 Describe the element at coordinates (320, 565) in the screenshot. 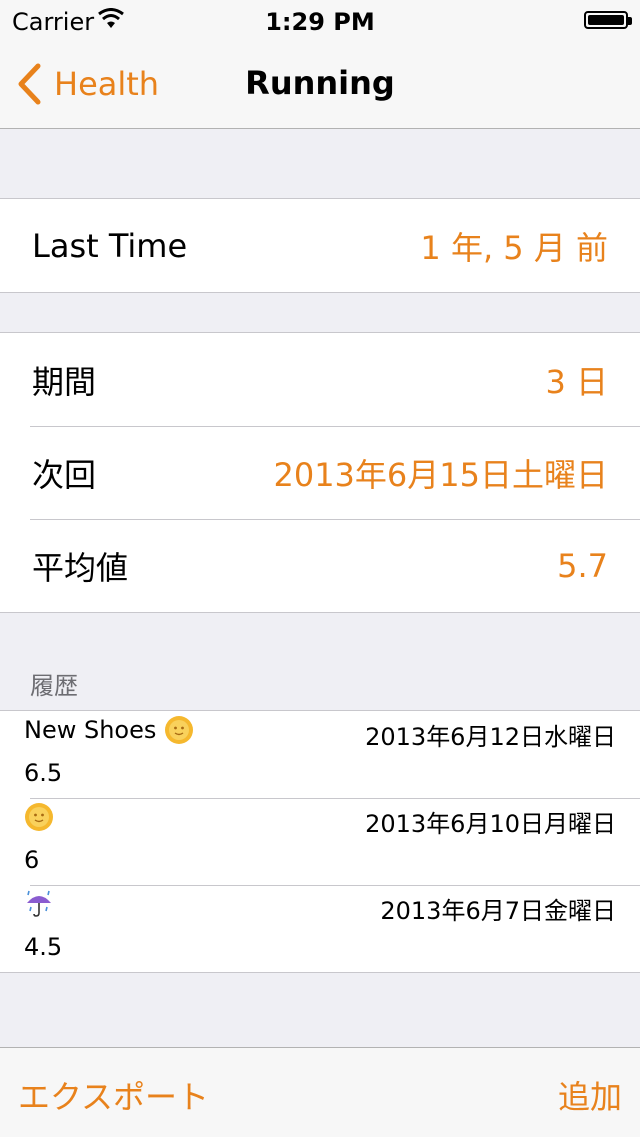

I see `average-cell: 平均値 5.7` at that location.